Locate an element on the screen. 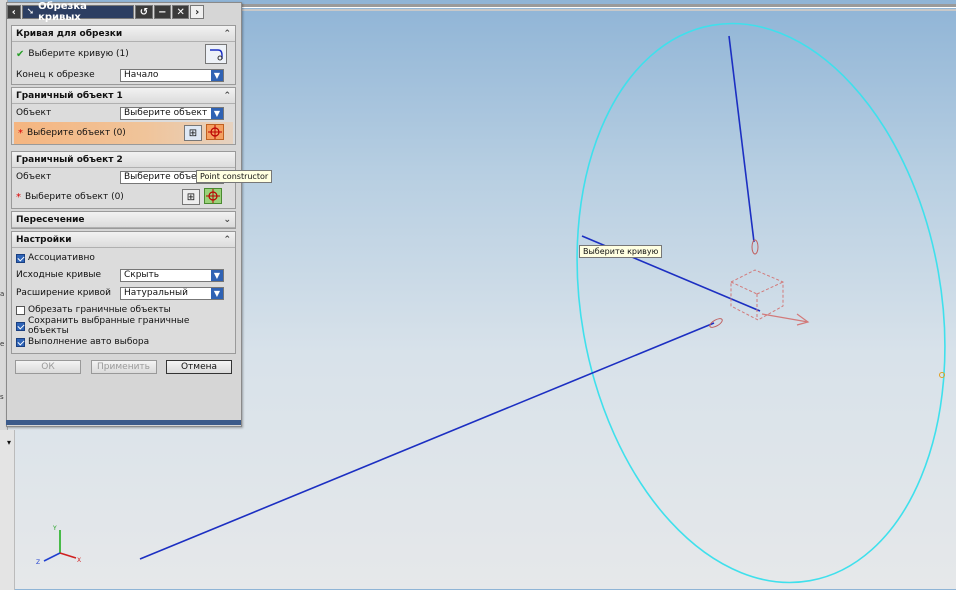 The width and height of the screenshot is (956, 590). select-curve-row: ✔ Выберите кривую (1) is located at coordinates (123, 54).